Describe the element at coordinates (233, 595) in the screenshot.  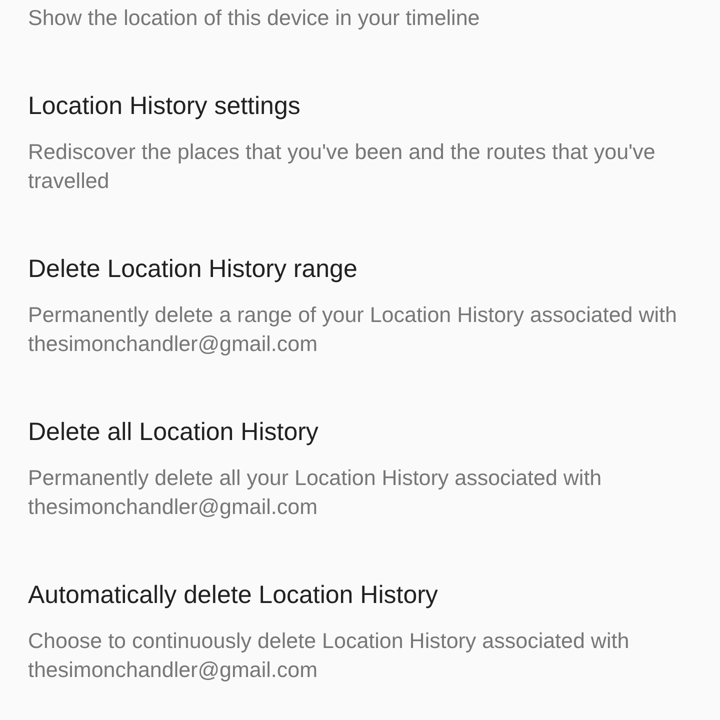
I see `setting-title: Automatically delete Location History` at that location.